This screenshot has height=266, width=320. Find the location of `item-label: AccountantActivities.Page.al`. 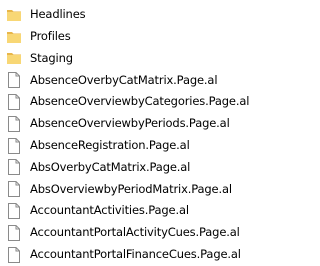

item-label: AccountantActivities.Page.al is located at coordinates (109, 210).